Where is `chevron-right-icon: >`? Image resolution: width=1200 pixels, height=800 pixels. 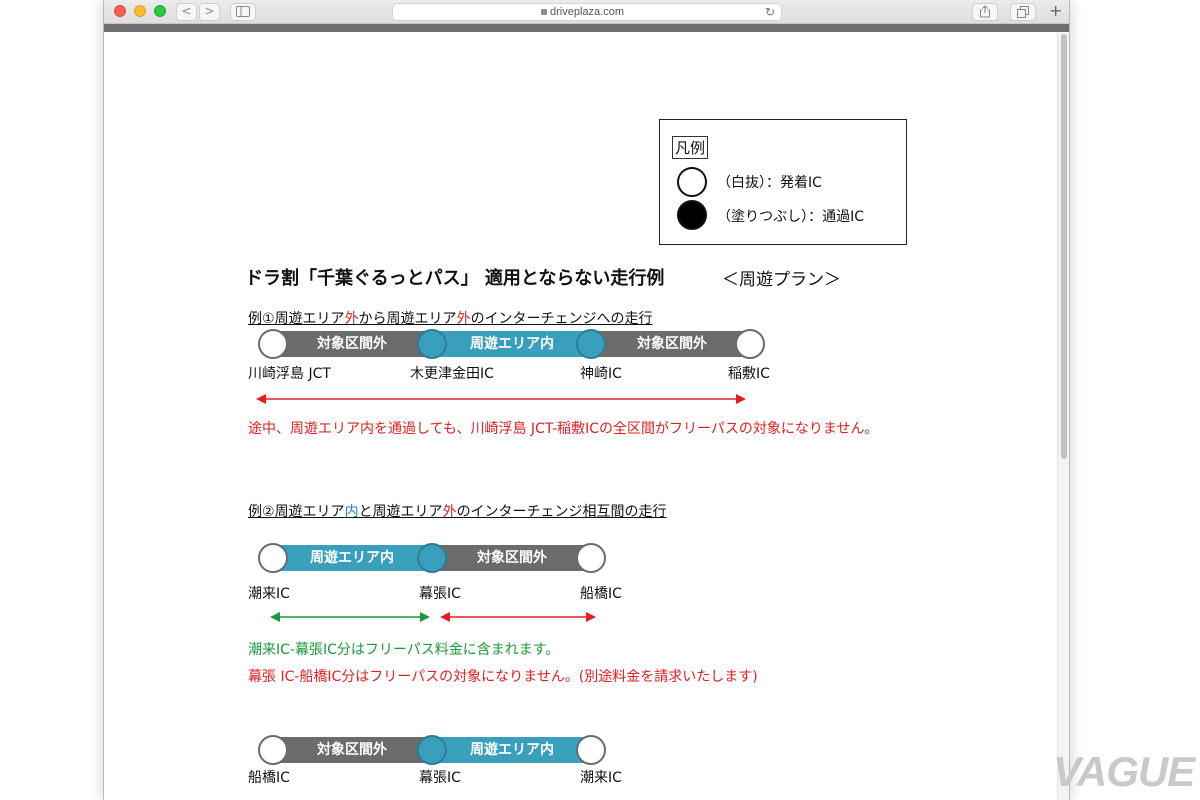
chevron-right-icon: > is located at coordinates (209, 11).